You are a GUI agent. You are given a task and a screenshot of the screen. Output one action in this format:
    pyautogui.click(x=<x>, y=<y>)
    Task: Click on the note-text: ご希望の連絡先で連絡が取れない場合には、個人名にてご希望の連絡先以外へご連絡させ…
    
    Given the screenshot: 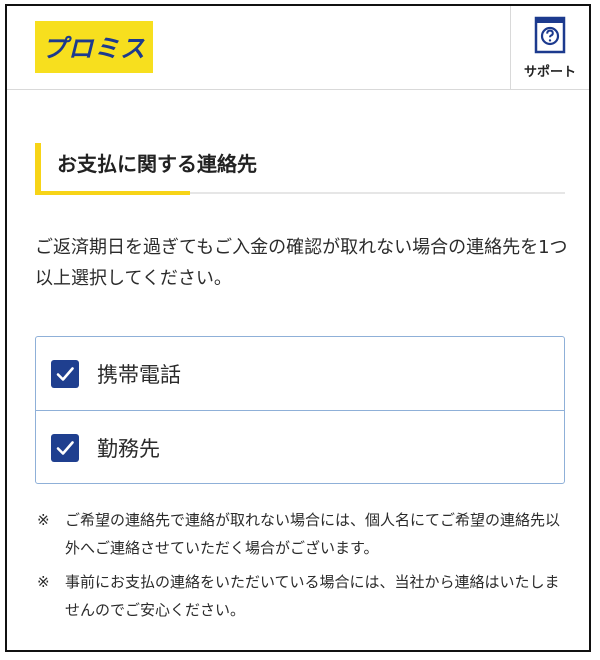 What is the action you would take?
    pyautogui.click(x=313, y=534)
    